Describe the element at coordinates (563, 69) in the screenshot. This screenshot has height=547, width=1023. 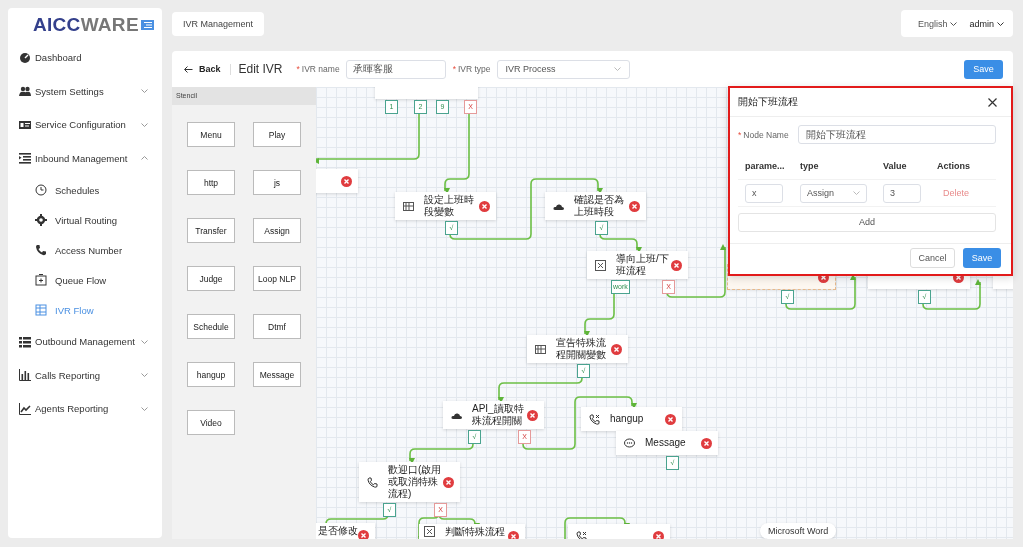
I see `type-select: IVR Process` at that location.